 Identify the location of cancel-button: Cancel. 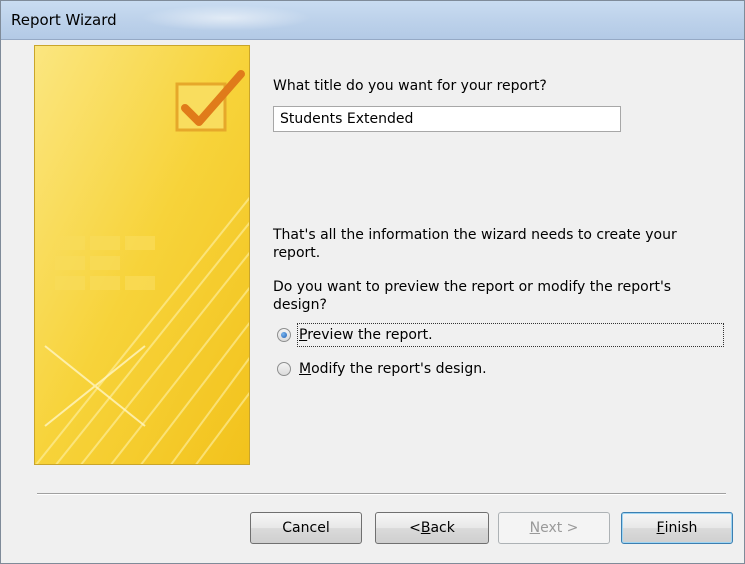
(306, 528).